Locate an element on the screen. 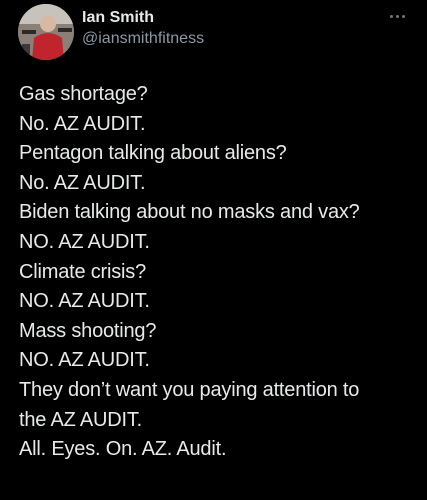 The height and width of the screenshot is (500, 427). author-names: Ian Smith @iansmithfitness is located at coordinates (143, 29).